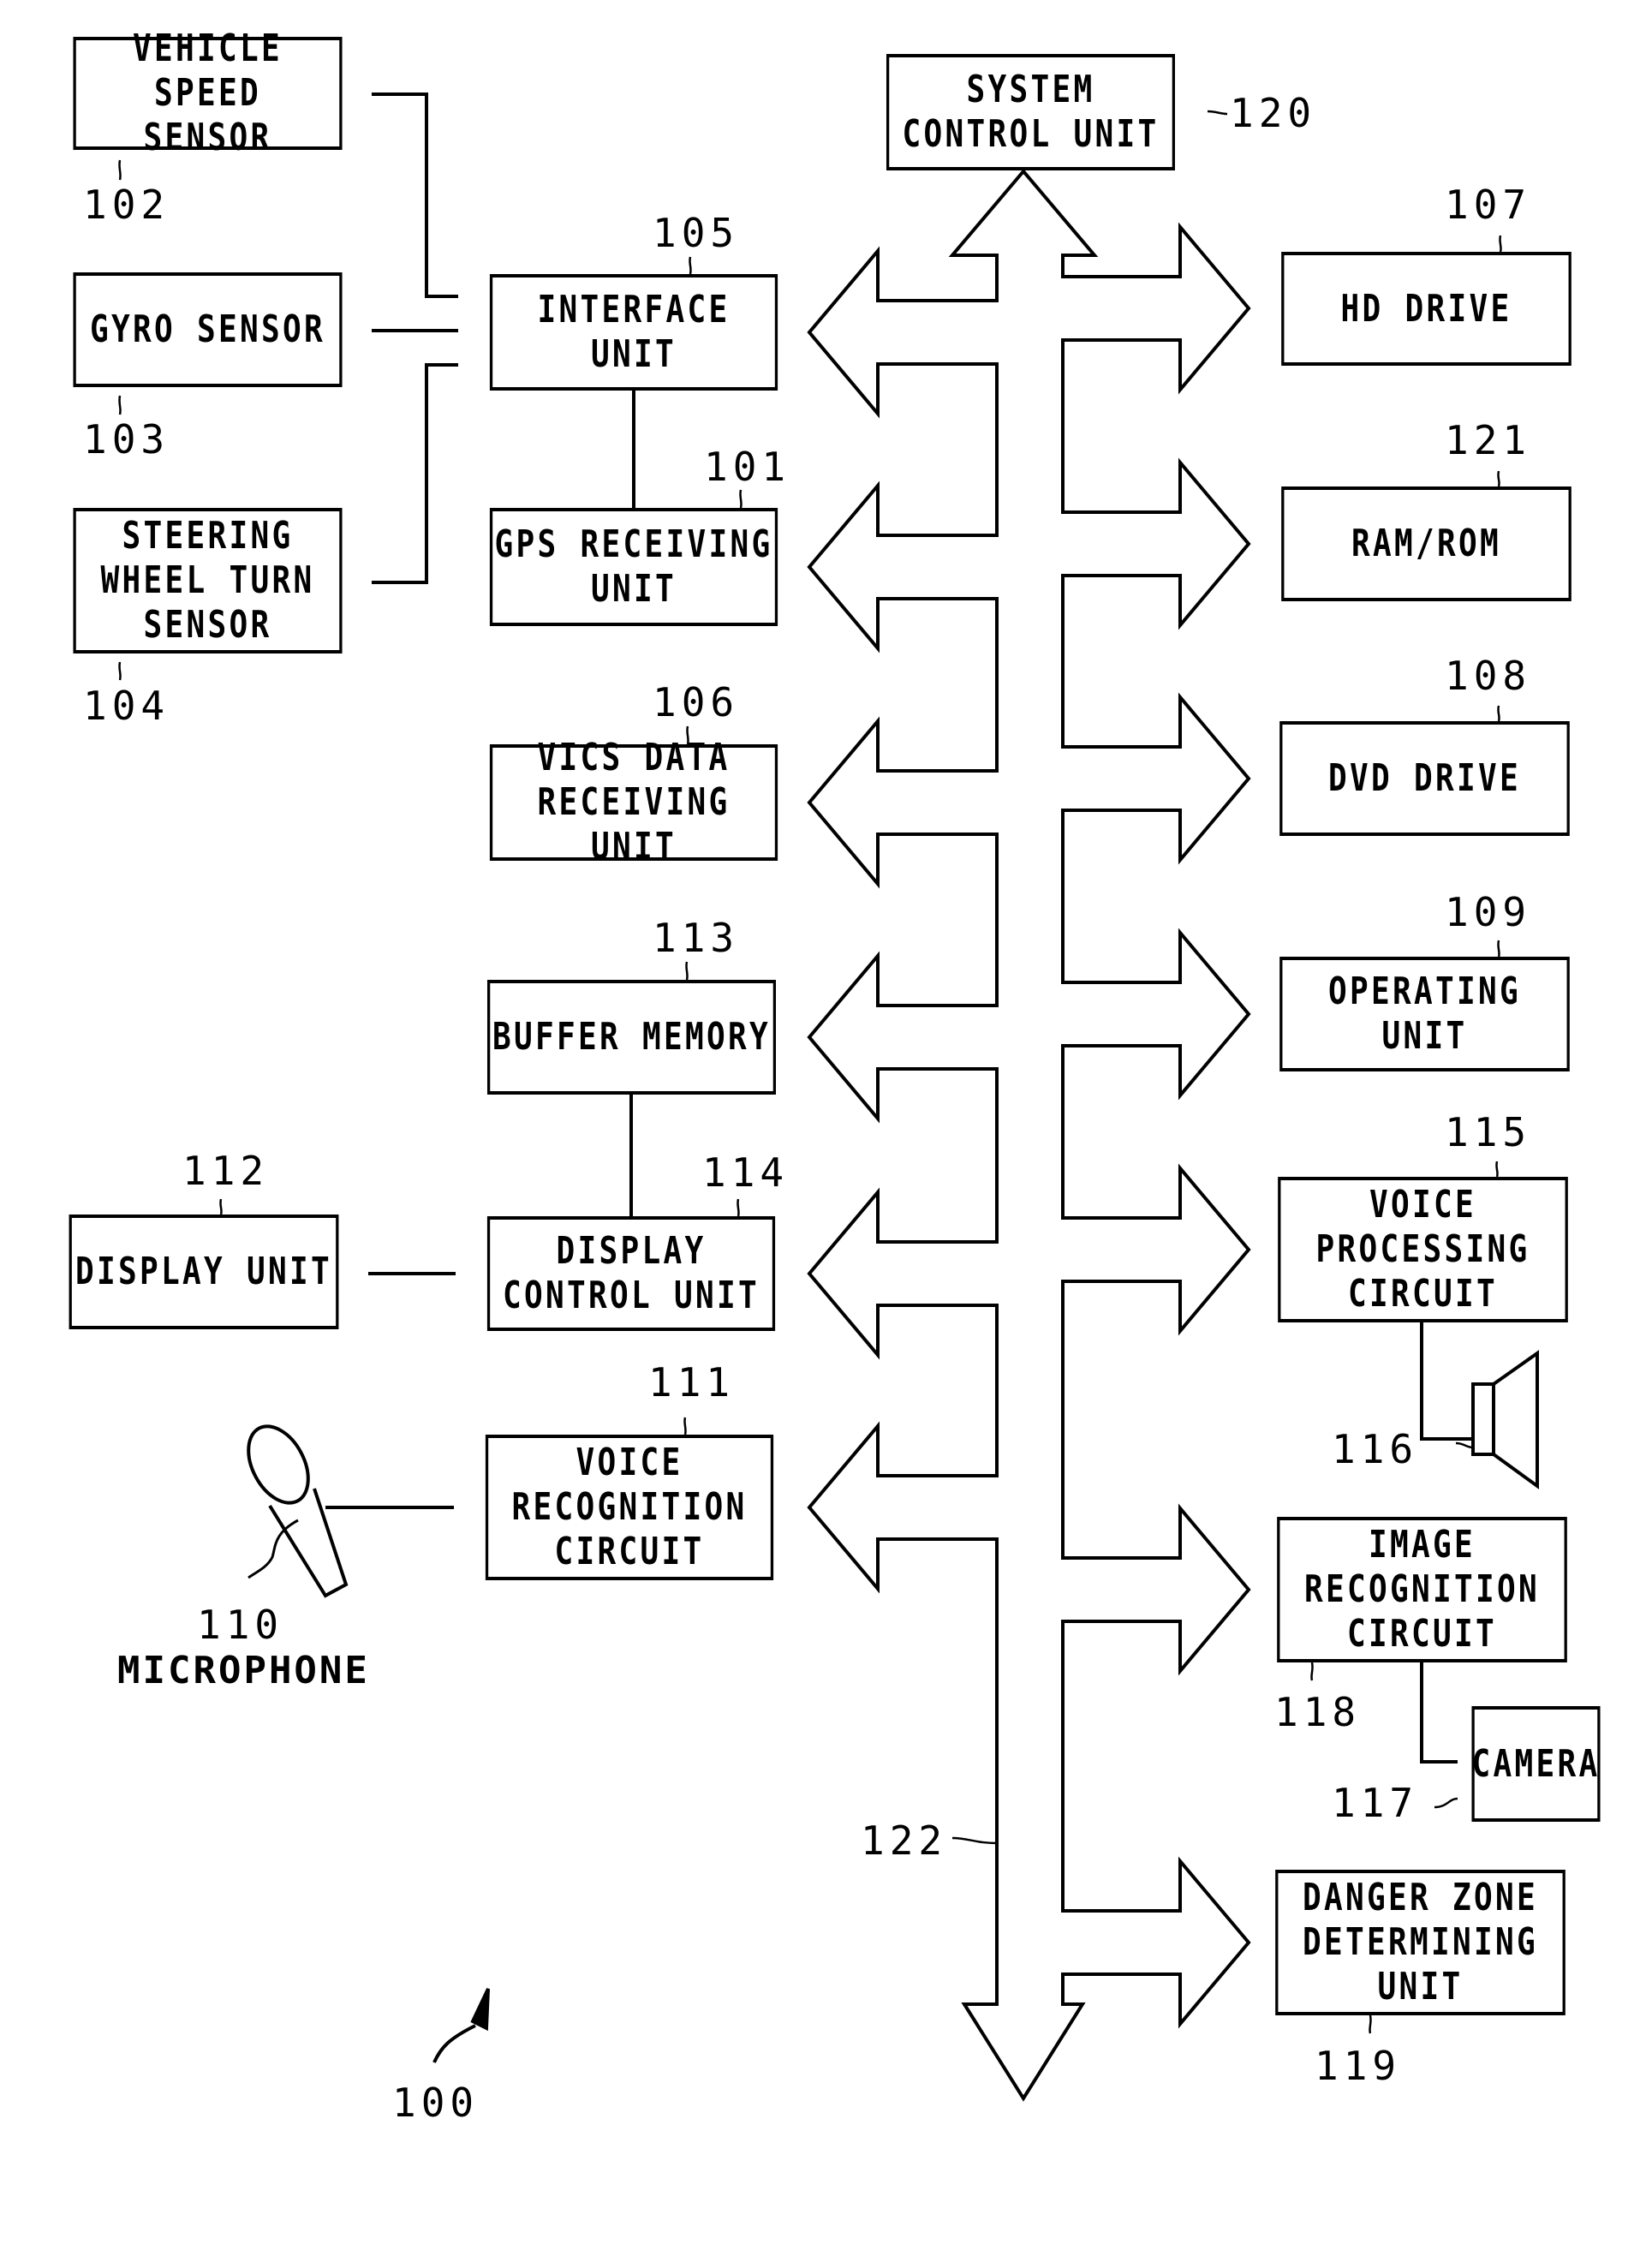 The image size is (1652, 2256). What do you see at coordinates (1423, 1250) in the screenshot?
I see `voice-processing-circuit-block: VOICE PROCESSING CIRCUIT` at bounding box center [1423, 1250].